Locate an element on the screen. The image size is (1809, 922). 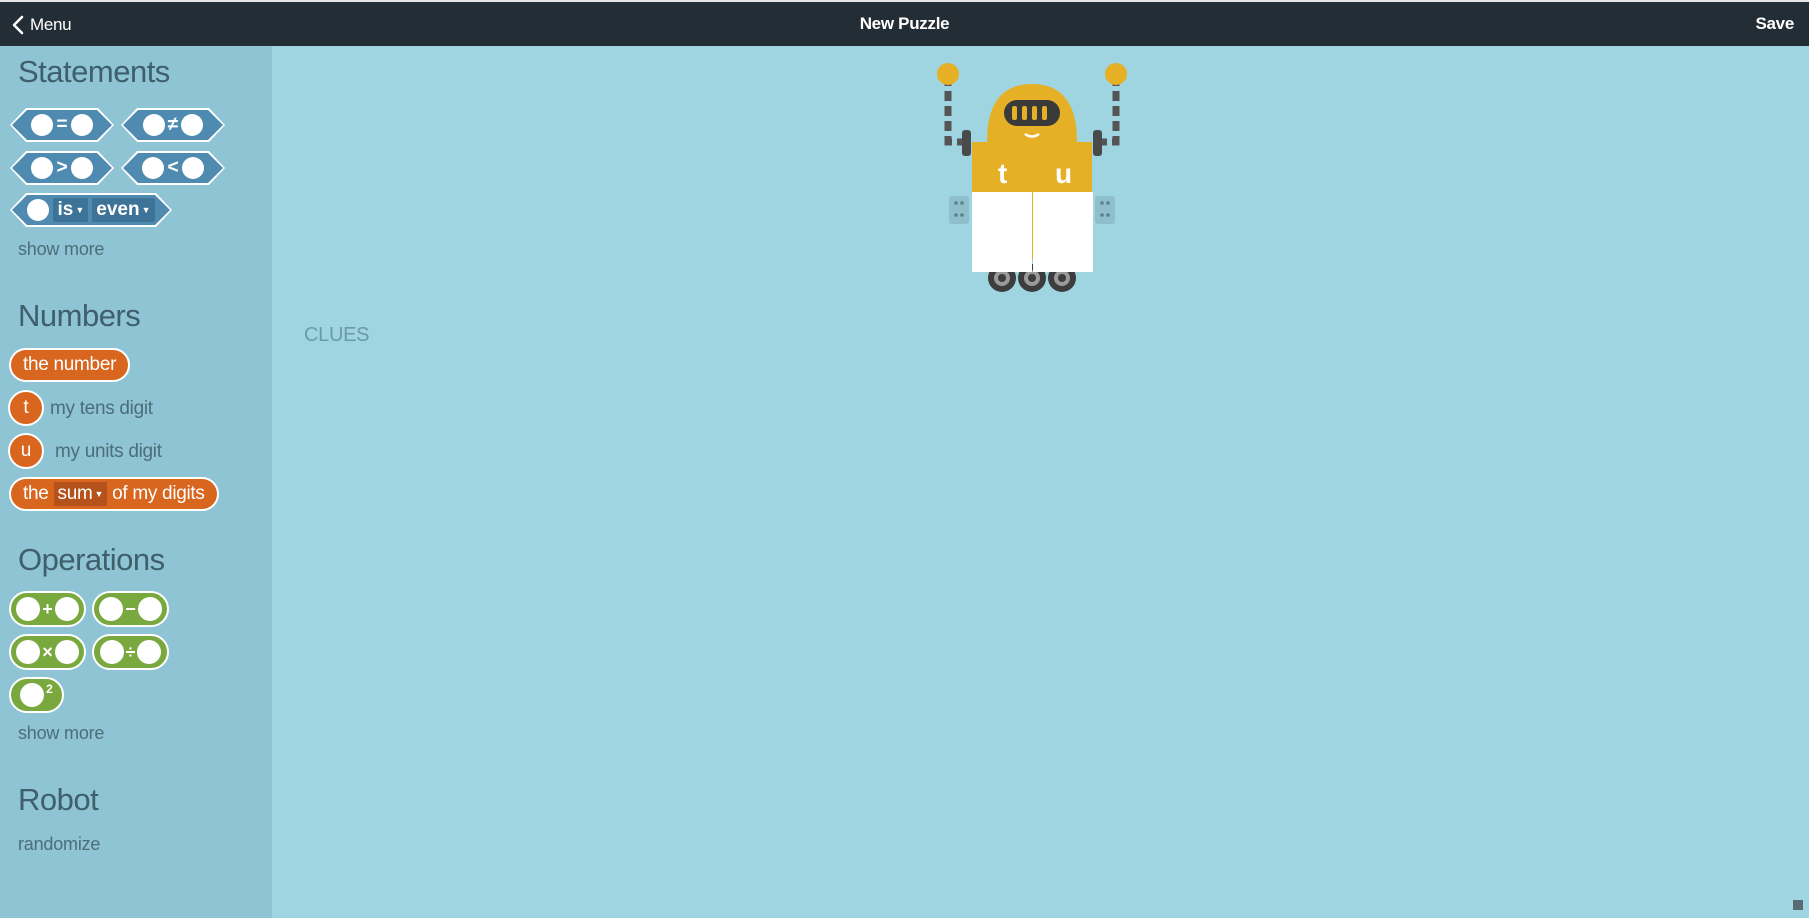
statements-show-more-link: show more is located at coordinates (61, 249).